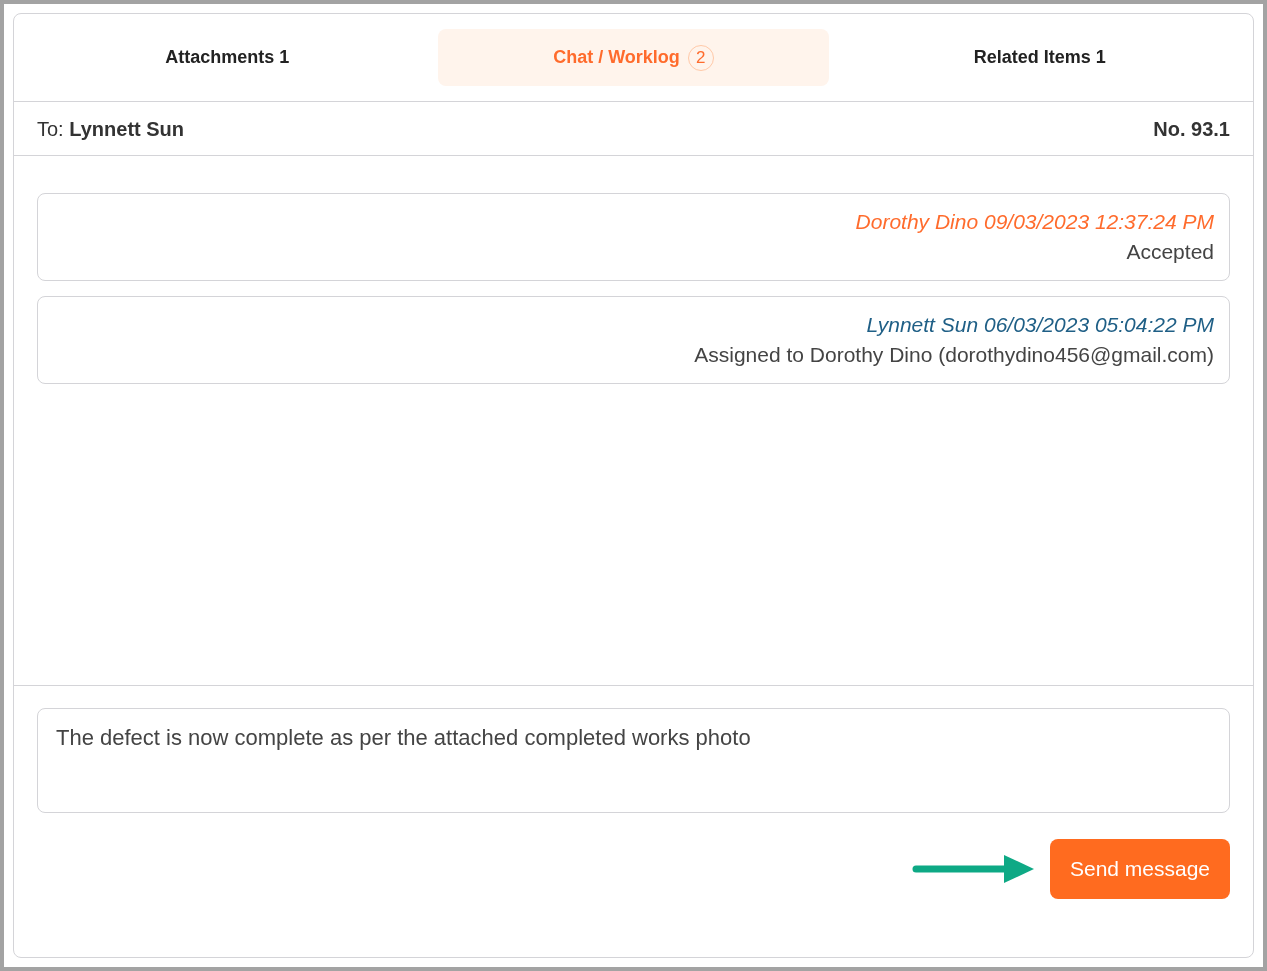 Image resolution: width=1267 pixels, height=971 pixels. I want to click on message-field: The defect is now complete as per the attached completed works photo, so click(633, 760).